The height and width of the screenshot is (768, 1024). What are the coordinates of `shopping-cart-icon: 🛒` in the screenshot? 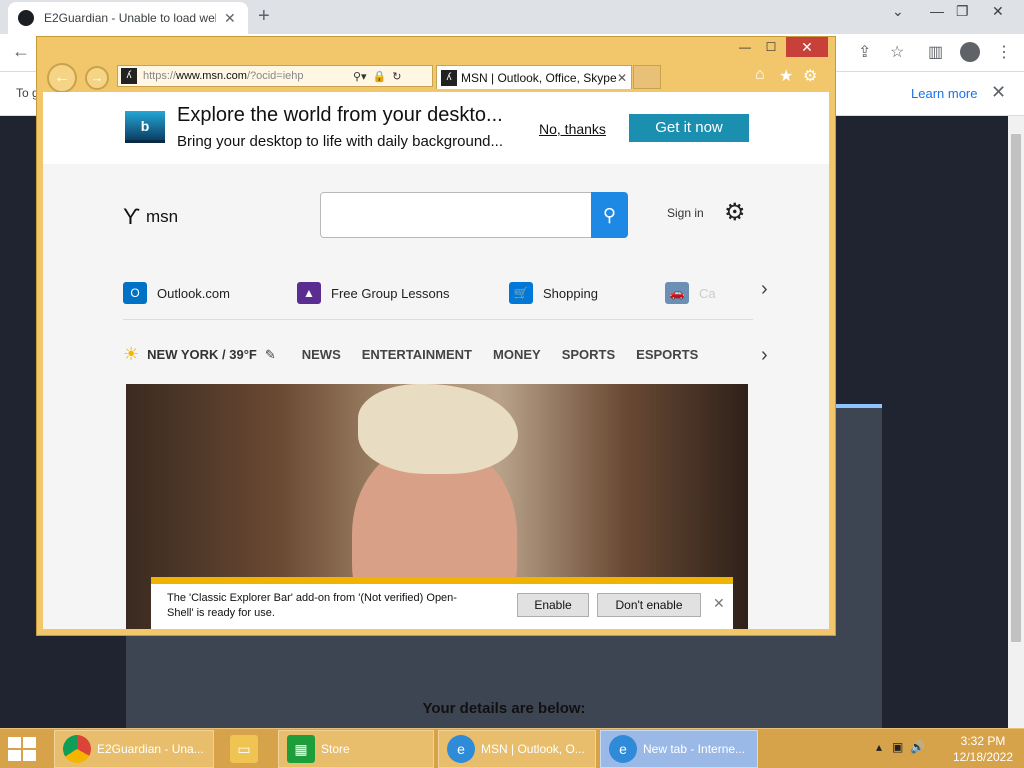 It's located at (521, 293).